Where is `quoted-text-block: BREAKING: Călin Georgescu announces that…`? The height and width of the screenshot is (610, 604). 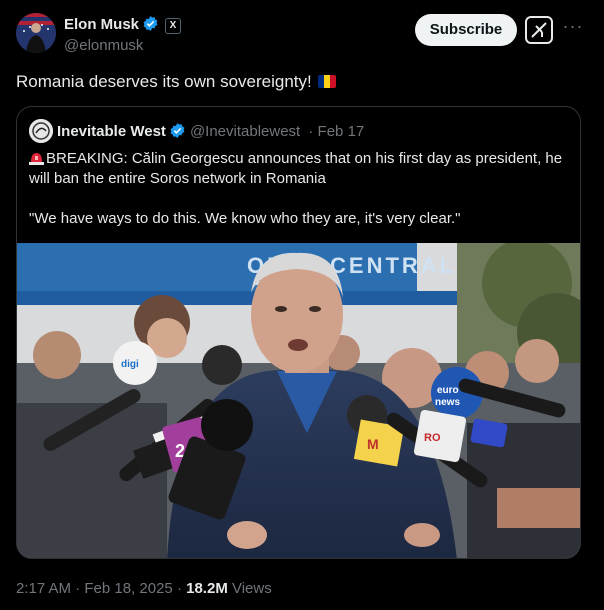
quoted-text-block: BREAKING: Călin Georgescu announces that… is located at coordinates (299, 189).